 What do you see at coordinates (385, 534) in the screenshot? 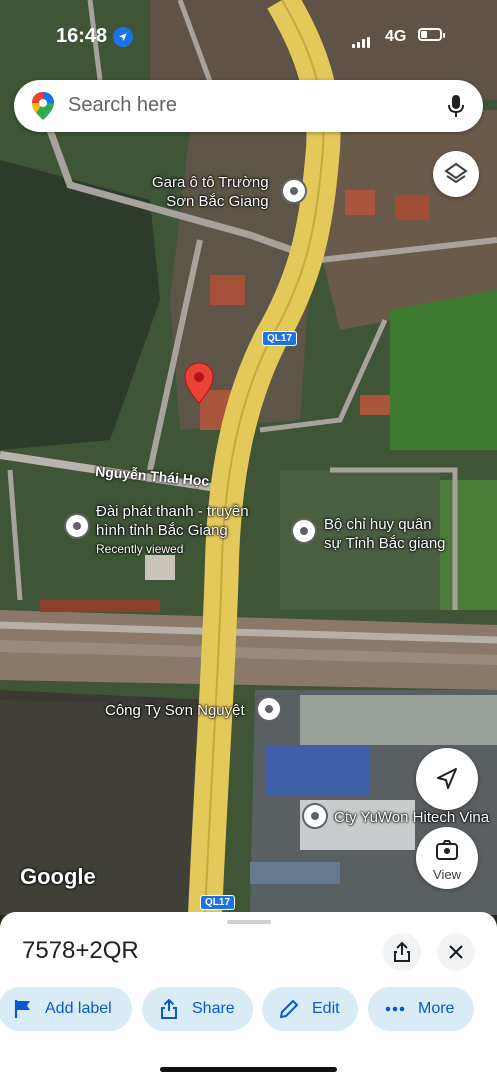
I see `military-command-label: Bộ chỉ huy quân sự Tỉnh Bắc giang` at bounding box center [385, 534].